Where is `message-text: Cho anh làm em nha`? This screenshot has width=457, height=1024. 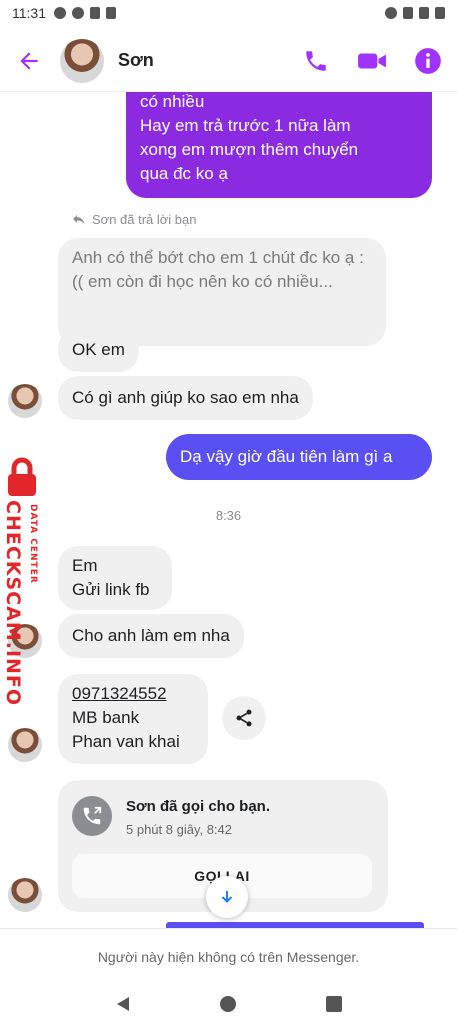
message-text: Cho anh làm em nha is located at coordinates (151, 635).